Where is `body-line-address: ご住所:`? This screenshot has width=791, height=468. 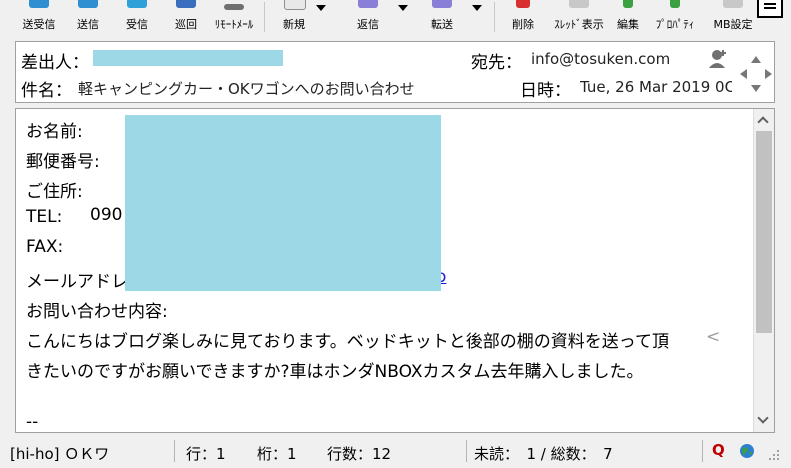 body-line-address: ご住所: is located at coordinates (54, 192).